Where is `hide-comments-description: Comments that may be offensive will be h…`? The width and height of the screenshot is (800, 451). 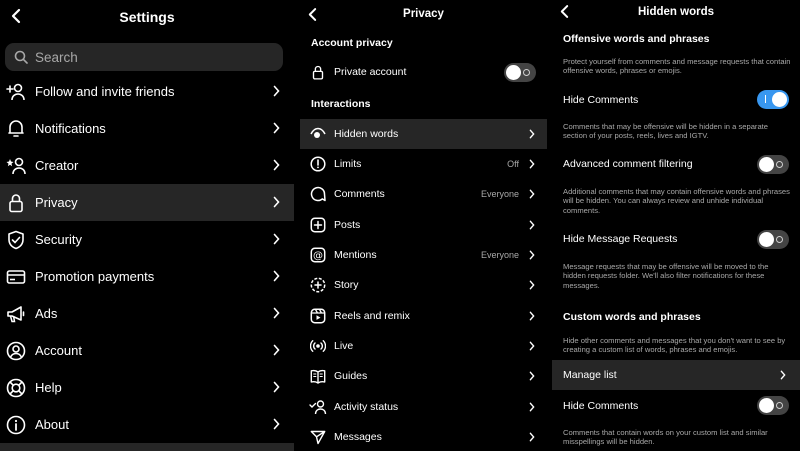 hide-comments-description: Comments that may be offensive will be h… is located at coordinates (666, 131).